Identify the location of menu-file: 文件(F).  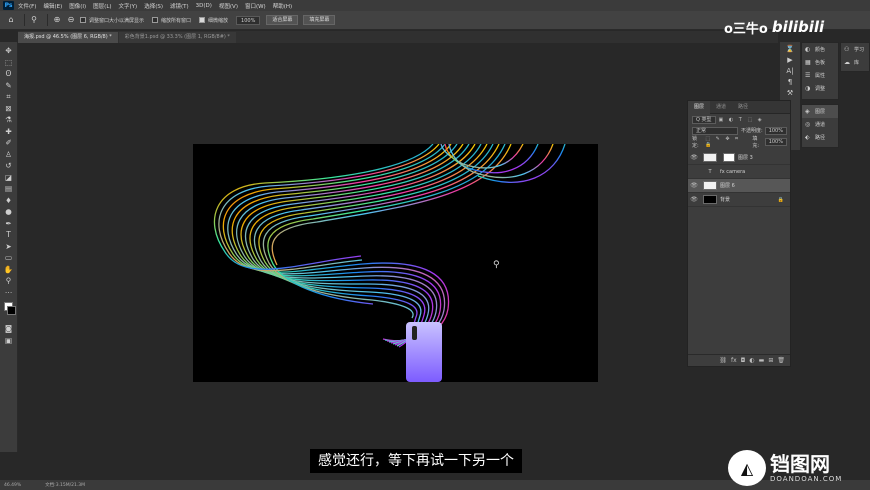
(27, 6).